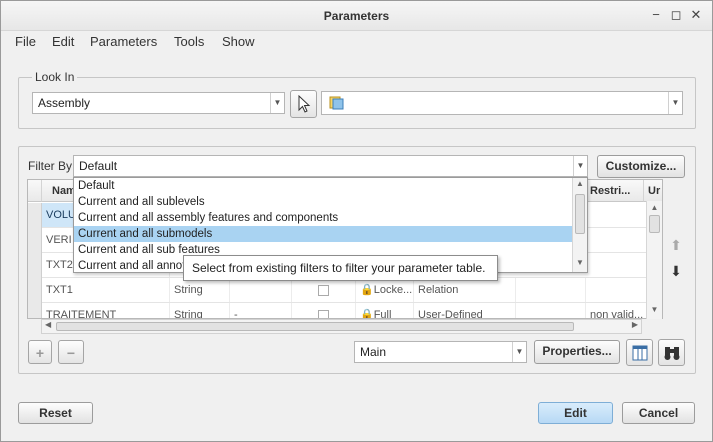 This screenshot has width=713, height=442. I want to click on close-icon: ✕, so click(696, 15).